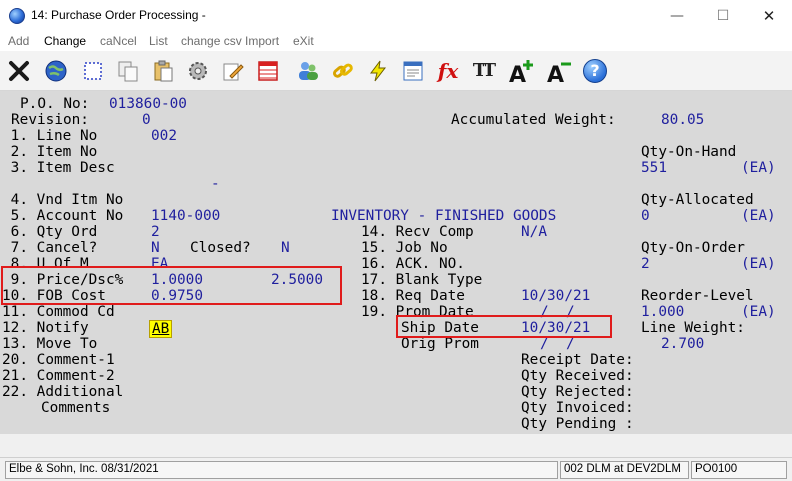 This screenshot has height=481, width=792. I want to click on notify-label: 12. Notify, so click(45, 328).